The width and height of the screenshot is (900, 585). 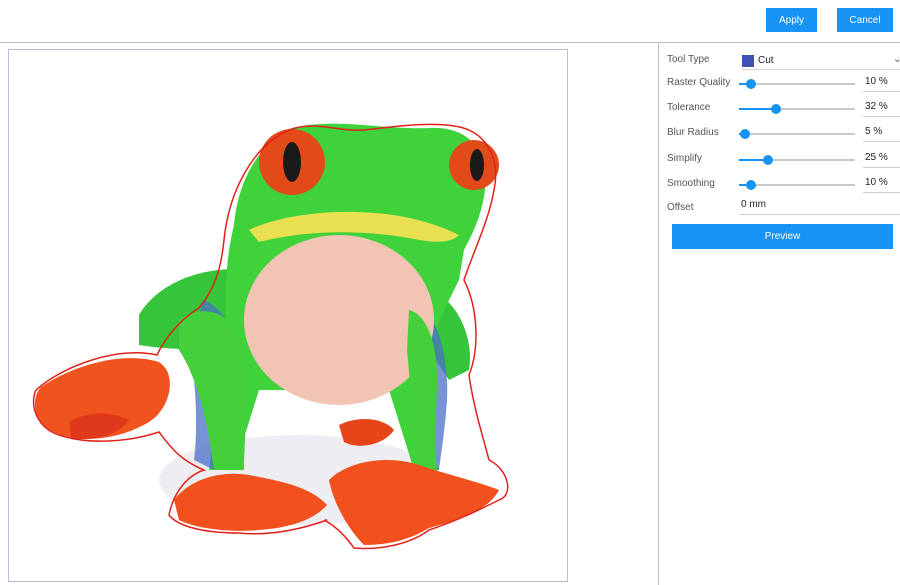 I want to click on cancel-button: Cancel, so click(x=865, y=20).